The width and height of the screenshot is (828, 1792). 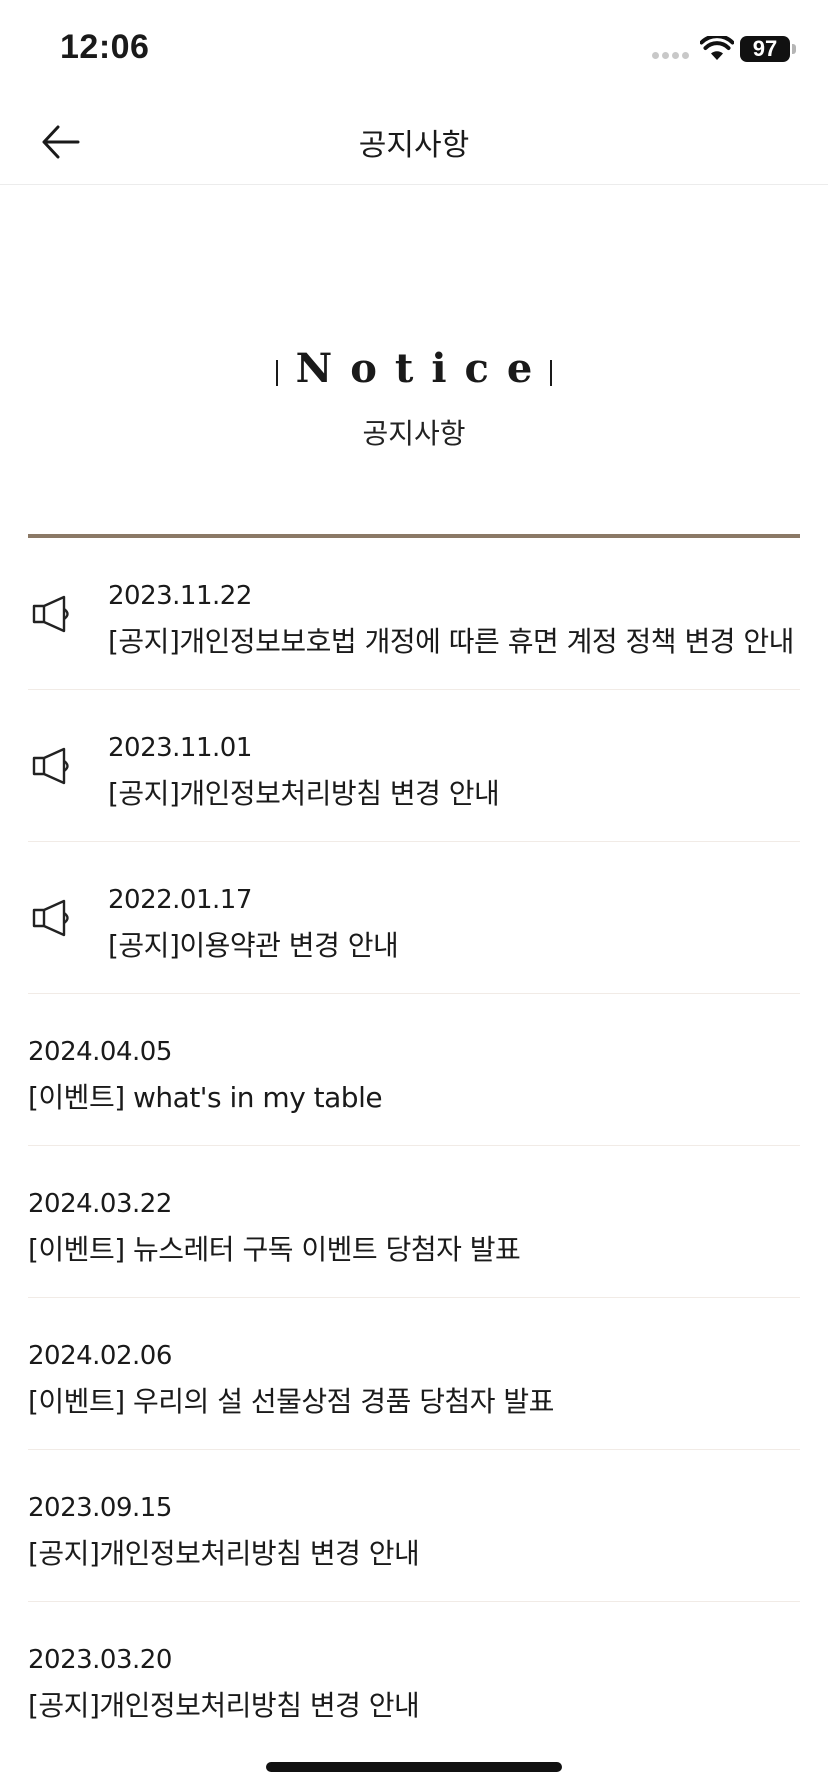 What do you see at coordinates (794, 49) in the screenshot?
I see `battery-cap` at bounding box center [794, 49].